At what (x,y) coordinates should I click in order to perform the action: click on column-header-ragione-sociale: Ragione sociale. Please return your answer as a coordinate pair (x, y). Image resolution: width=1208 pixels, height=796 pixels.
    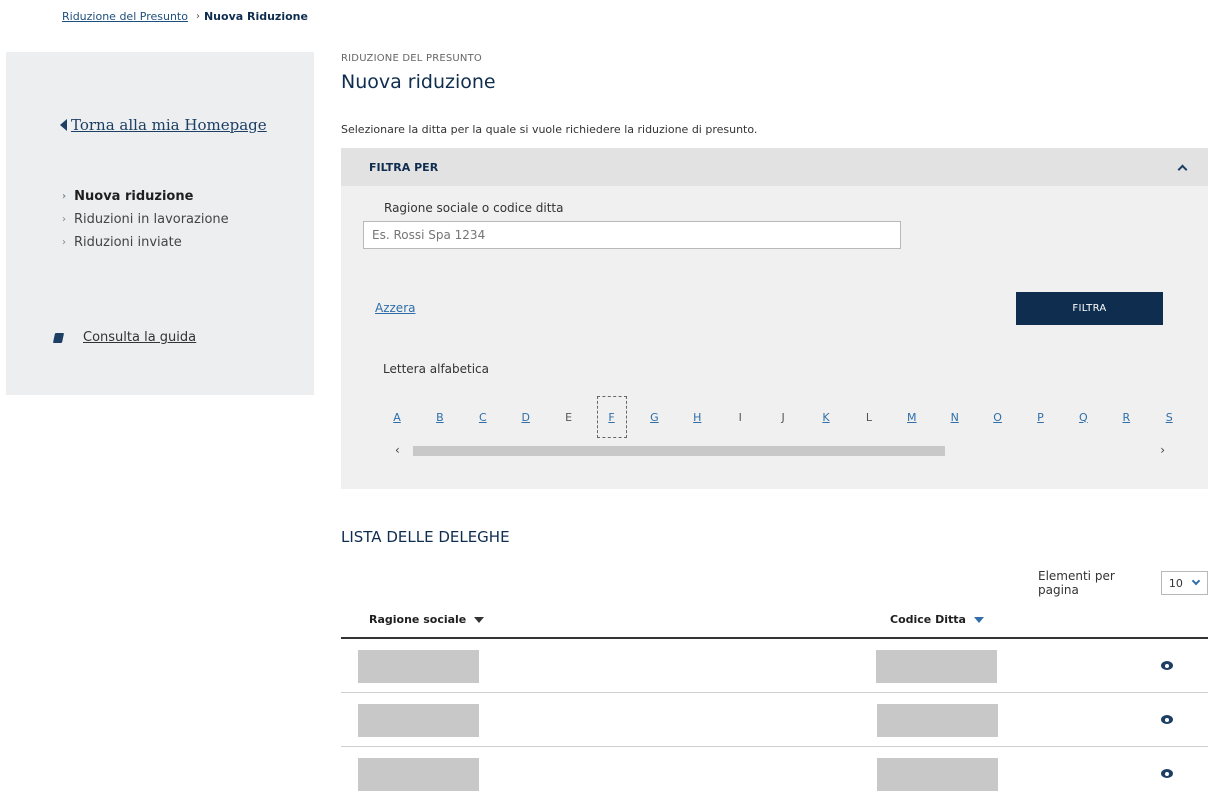
    Looking at the image, I should click on (427, 619).